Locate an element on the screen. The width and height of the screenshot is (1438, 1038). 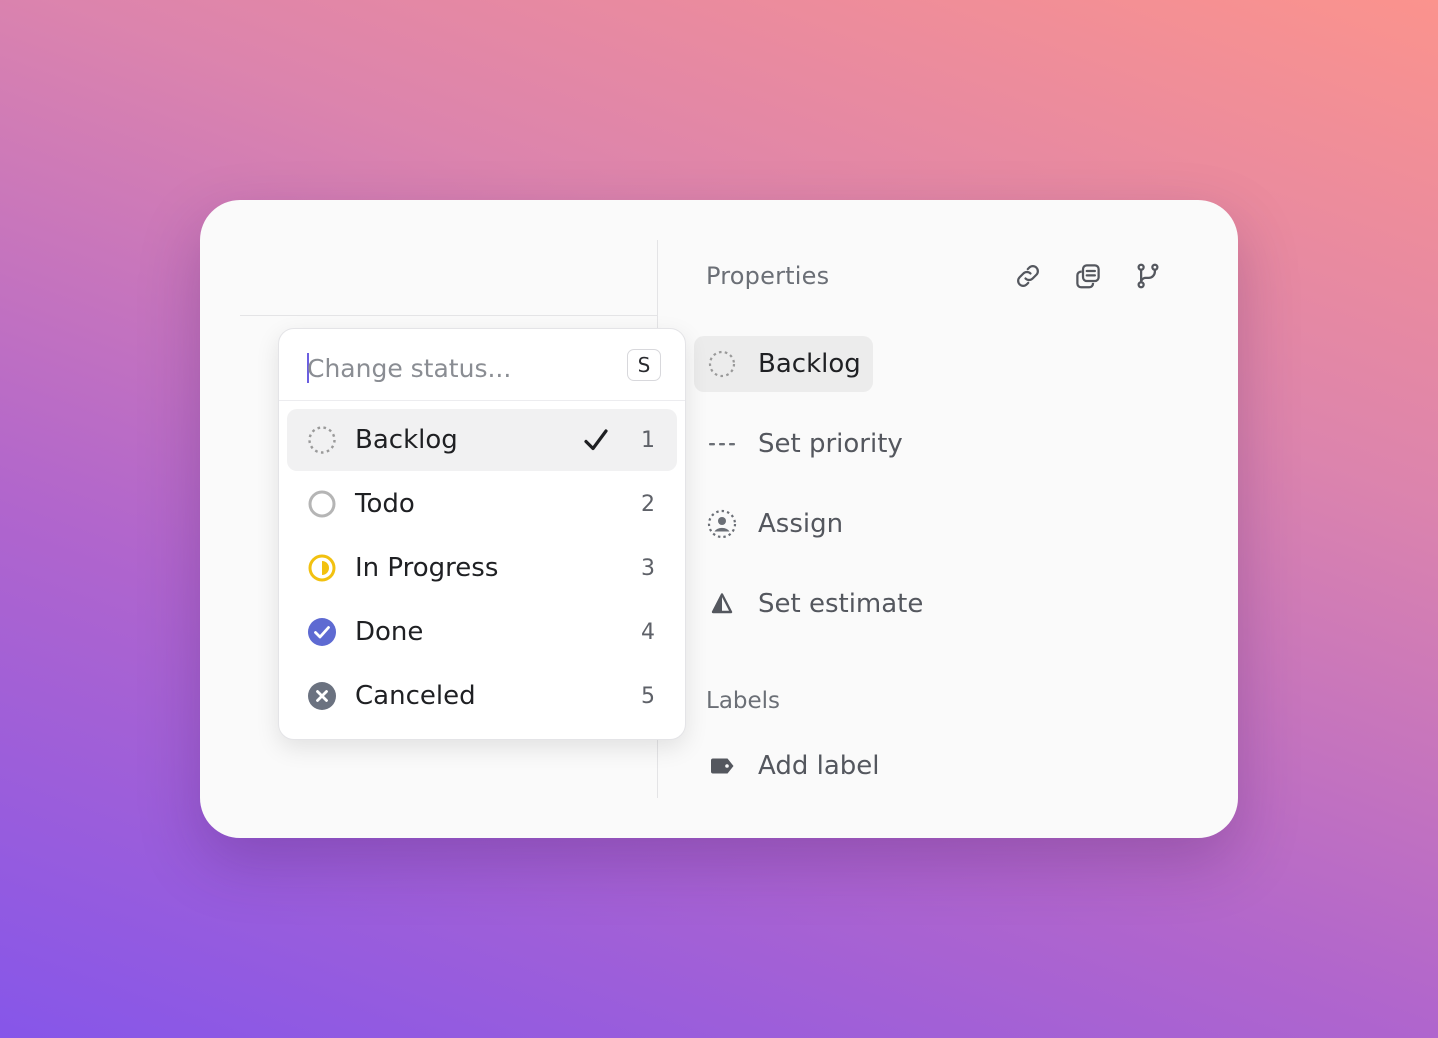
status-option-number: 5 is located at coordinates (648, 696).